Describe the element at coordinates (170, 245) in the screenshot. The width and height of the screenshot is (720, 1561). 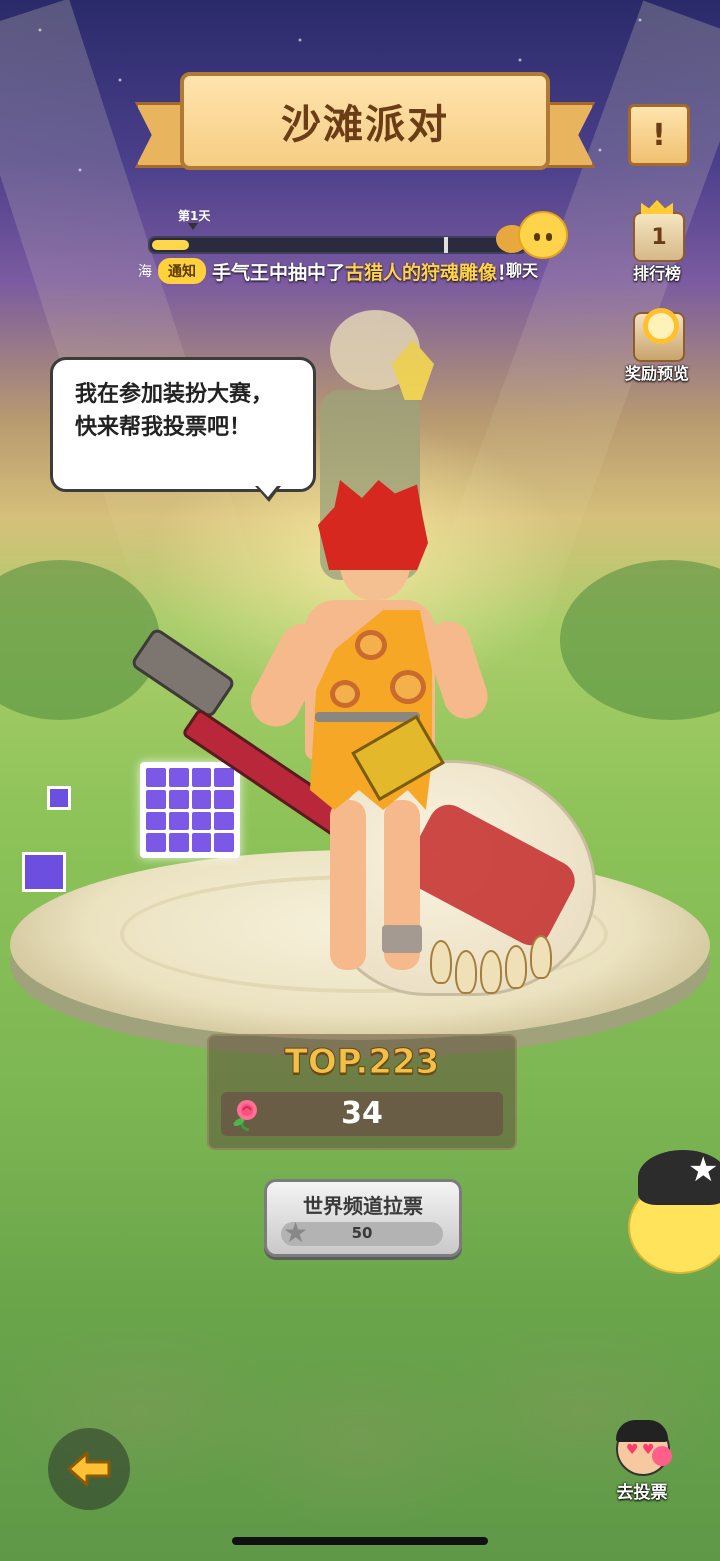
I see `event-progress-fill` at that location.